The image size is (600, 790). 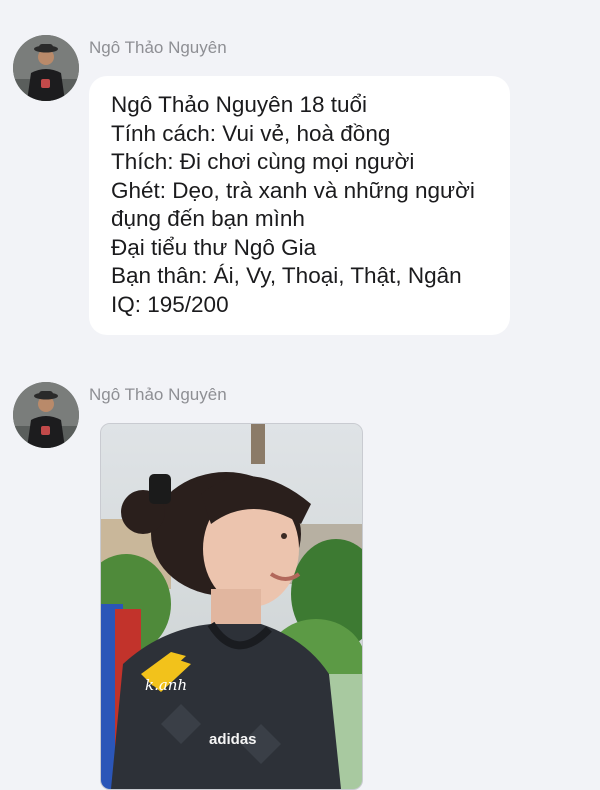 I want to click on message-line: IQ: 195/200, so click(x=170, y=304).